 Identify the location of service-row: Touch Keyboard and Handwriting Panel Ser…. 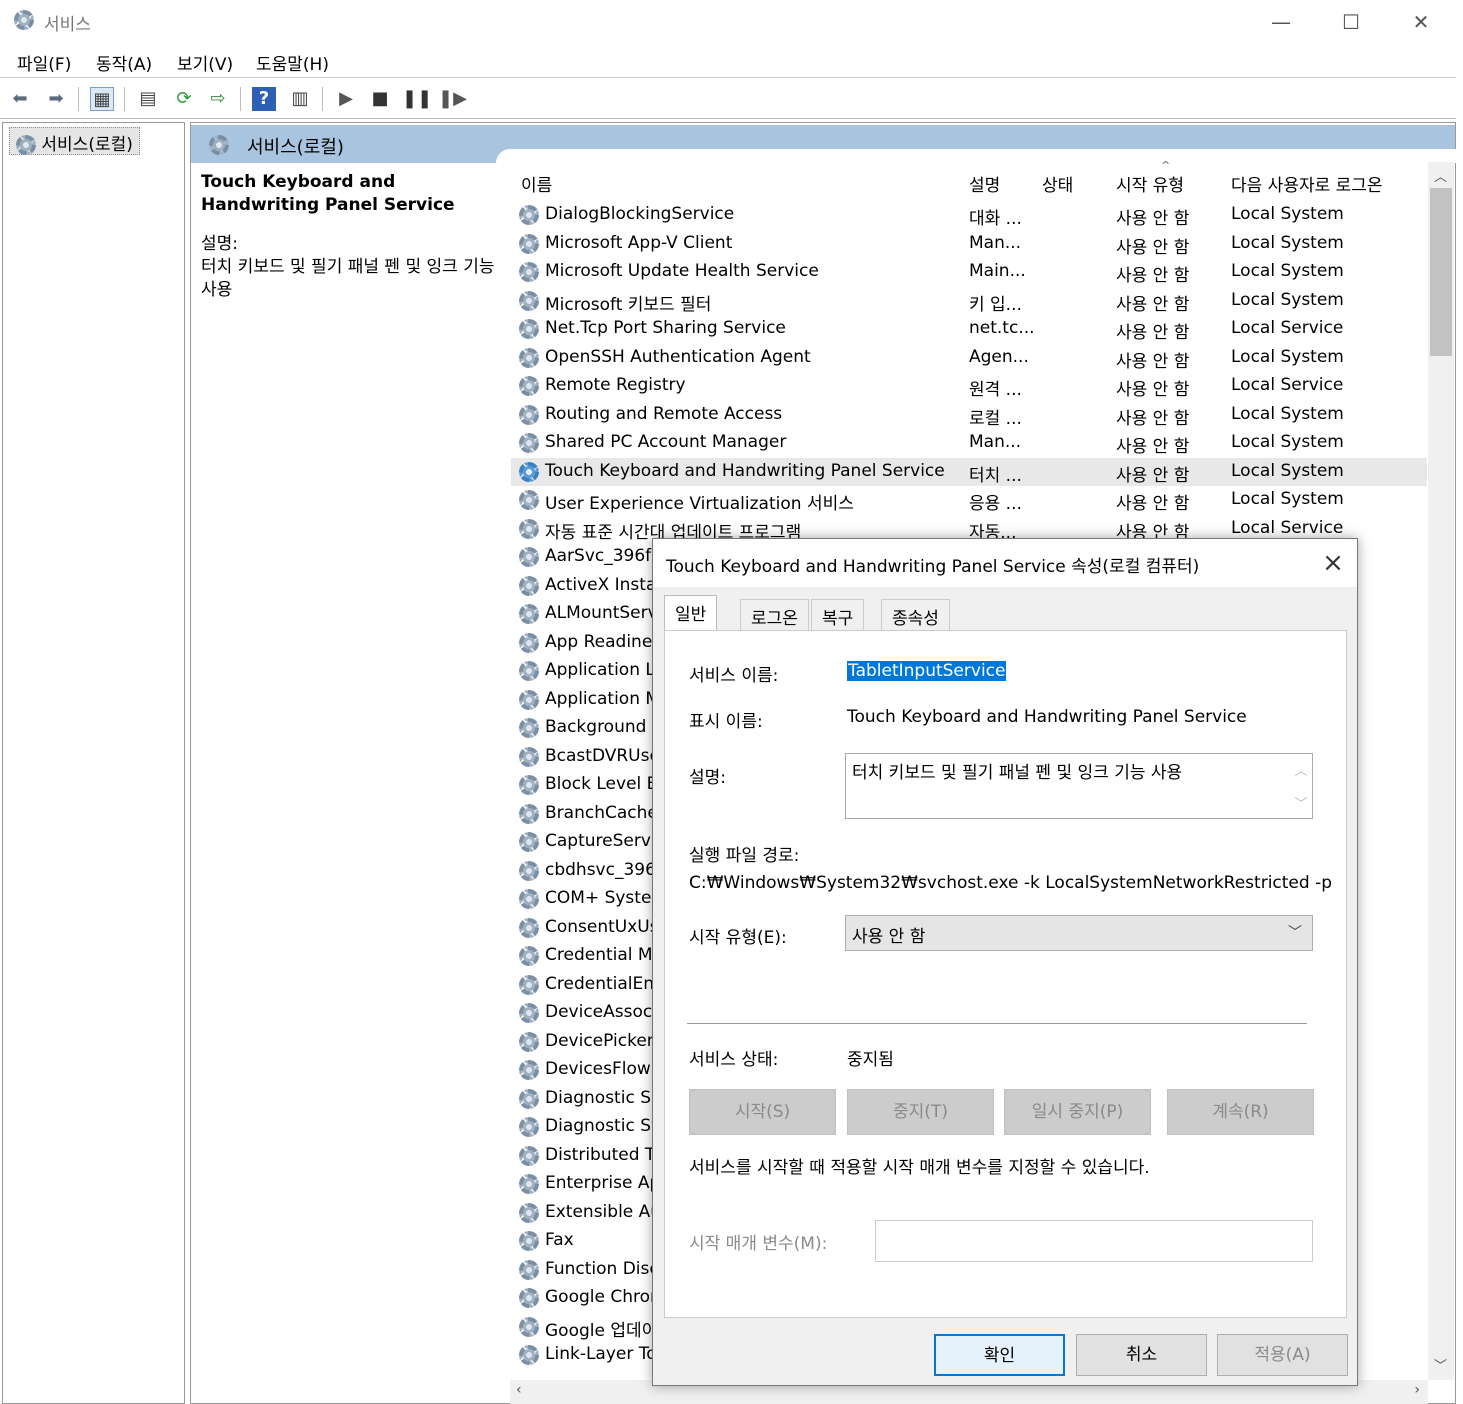
(969, 471).